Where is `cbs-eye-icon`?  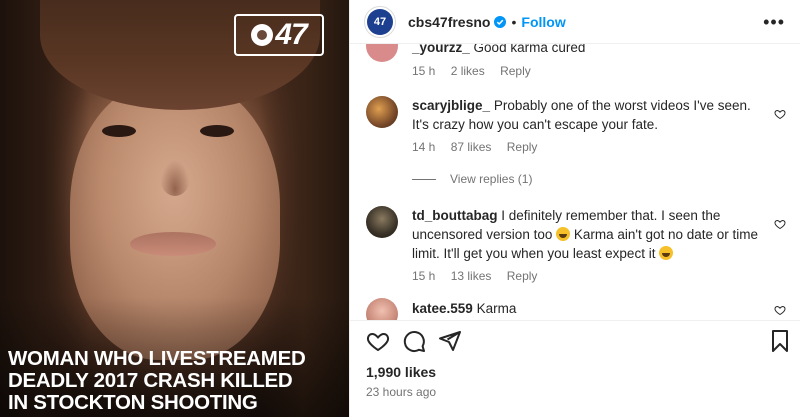 cbs-eye-icon is located at coordinates (262, 35).